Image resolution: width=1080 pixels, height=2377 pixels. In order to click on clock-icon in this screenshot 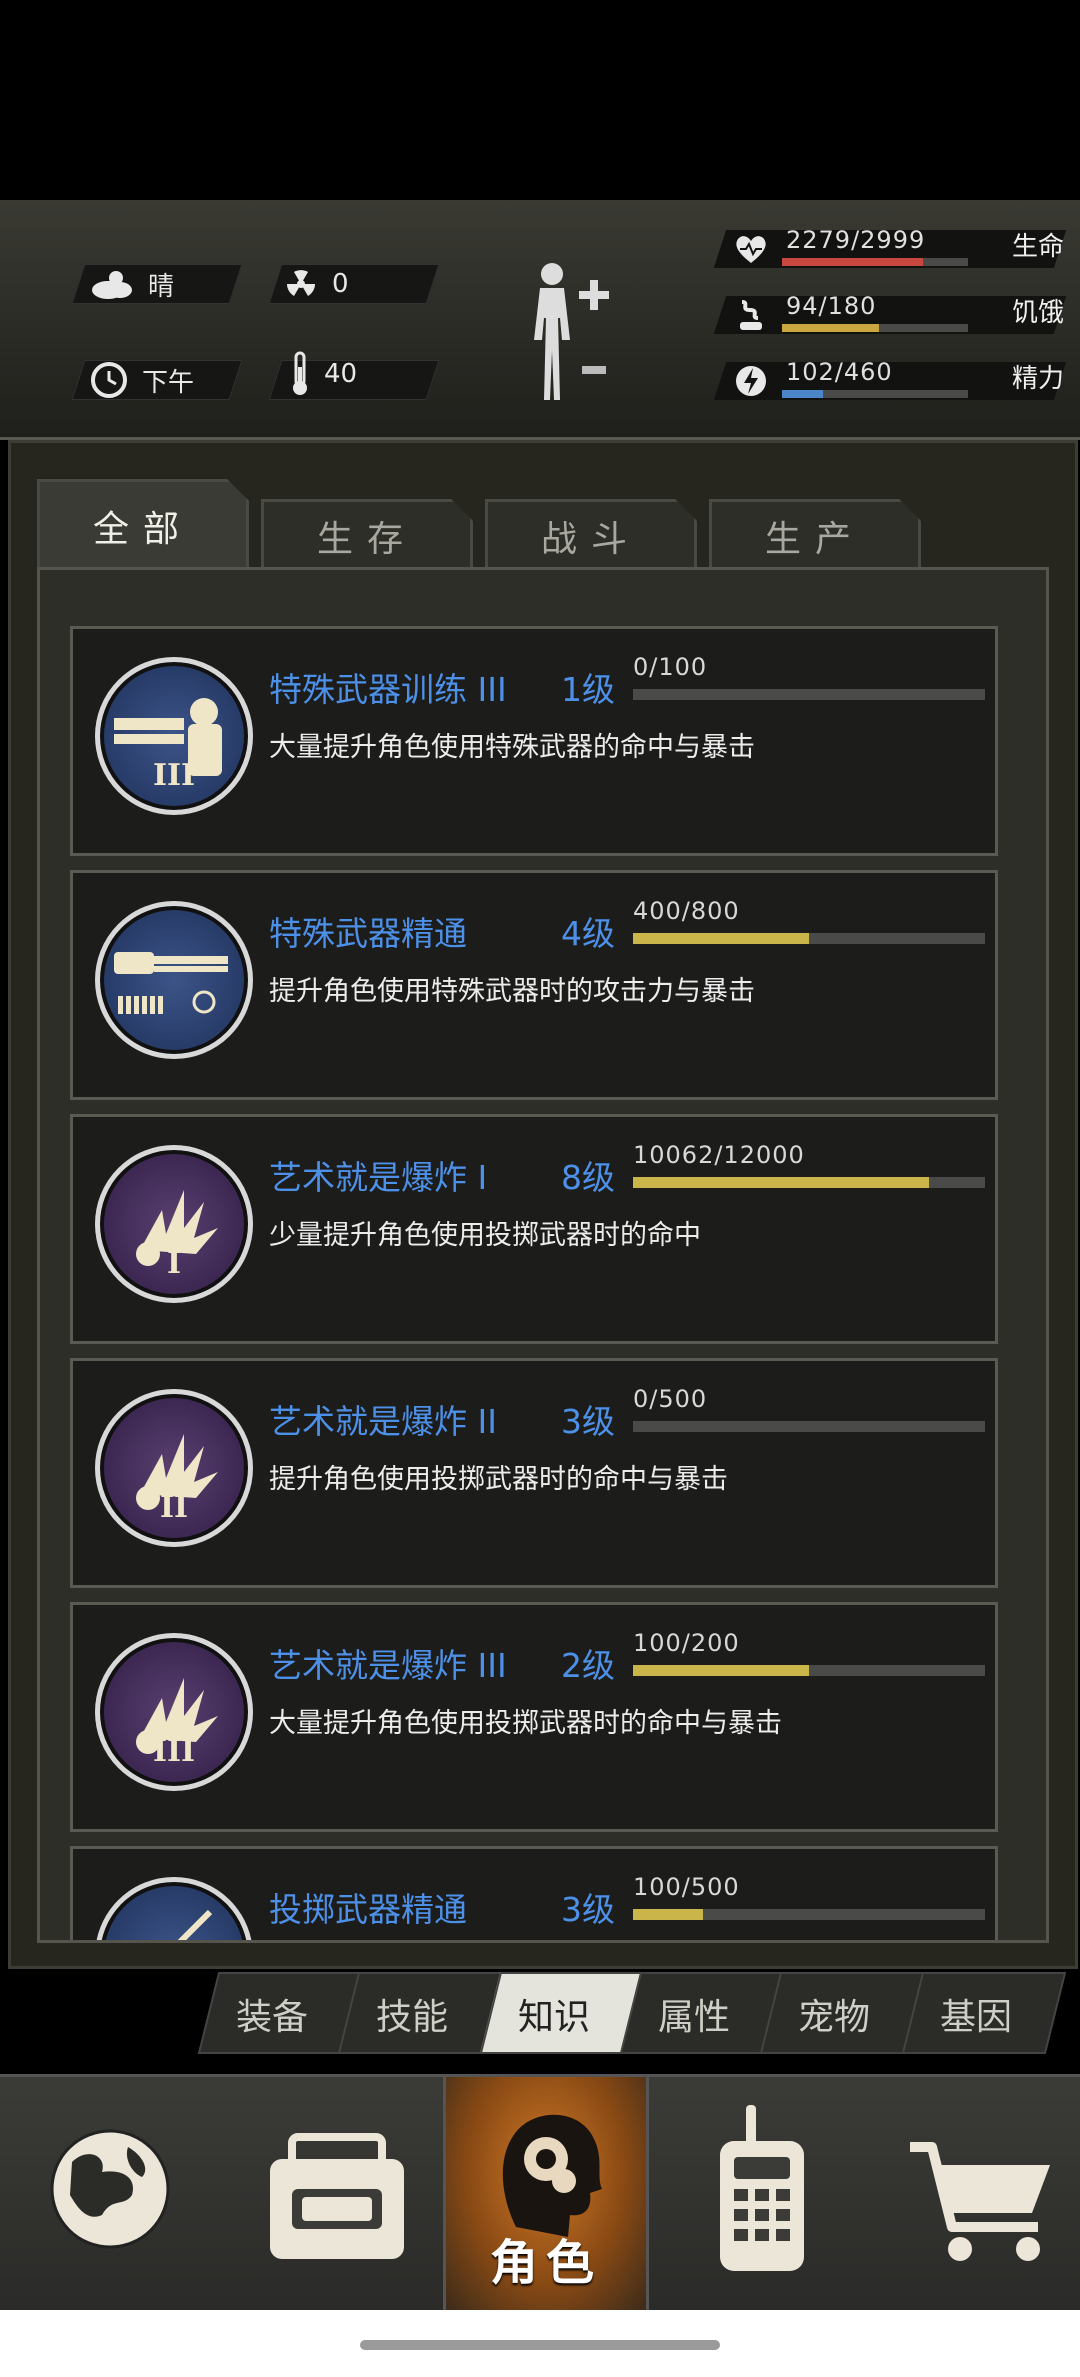, I will do `click(109, 380)`.